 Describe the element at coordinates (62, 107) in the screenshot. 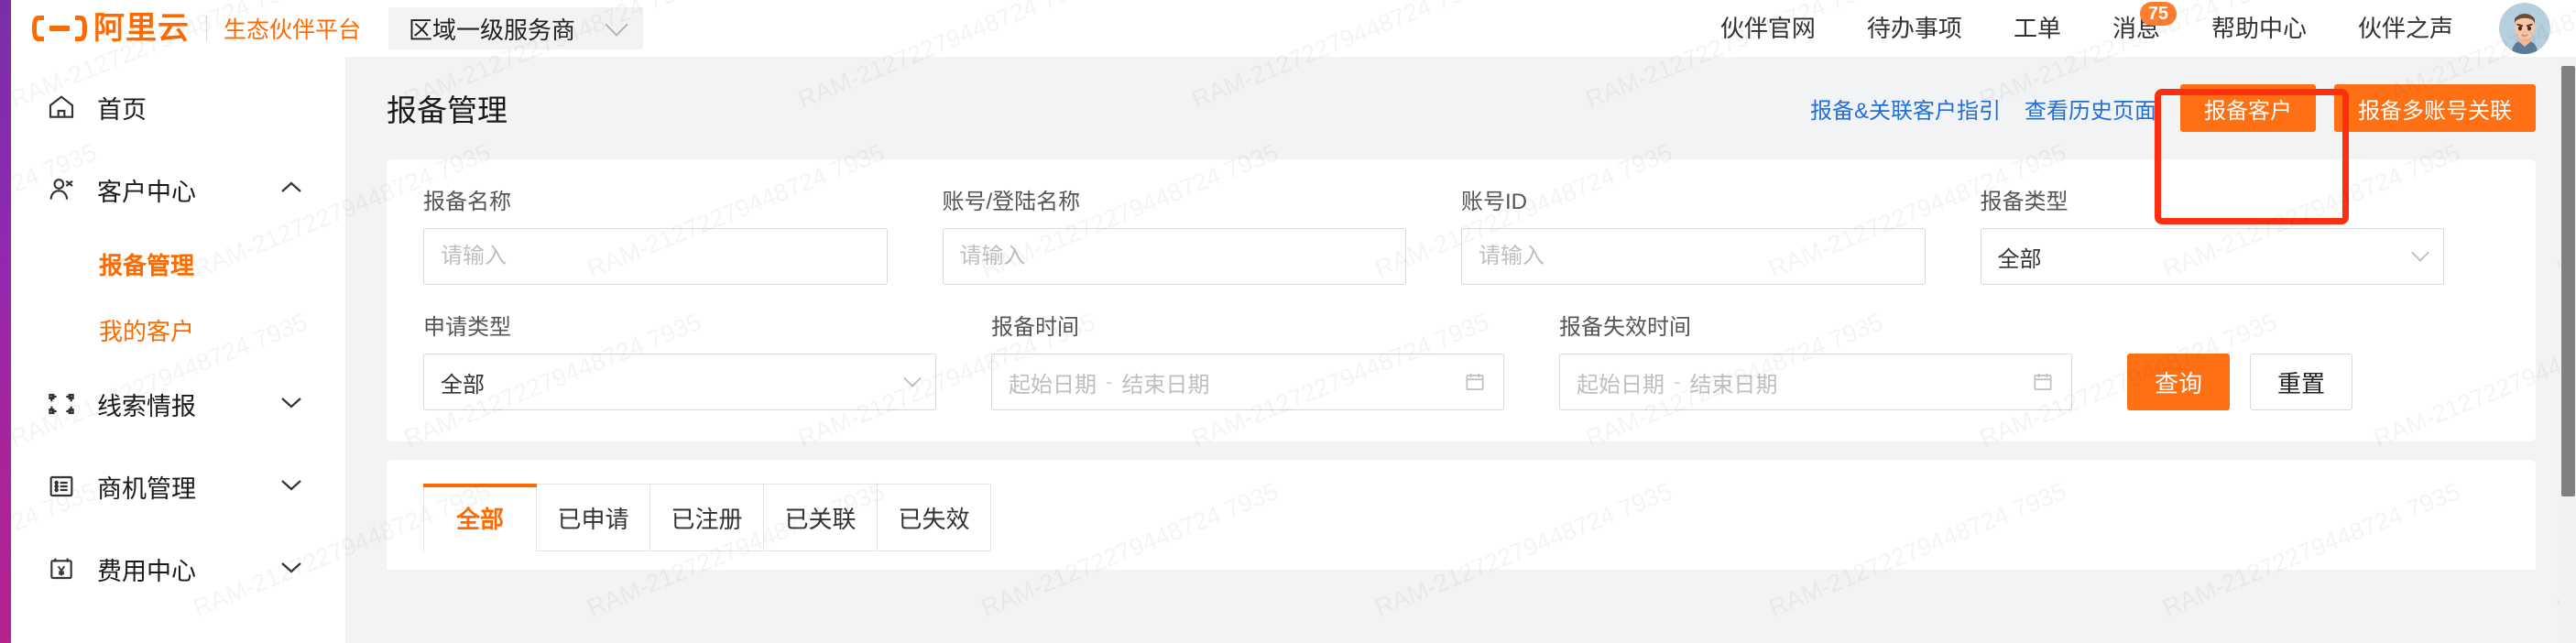

I see `home-icon` at that location.